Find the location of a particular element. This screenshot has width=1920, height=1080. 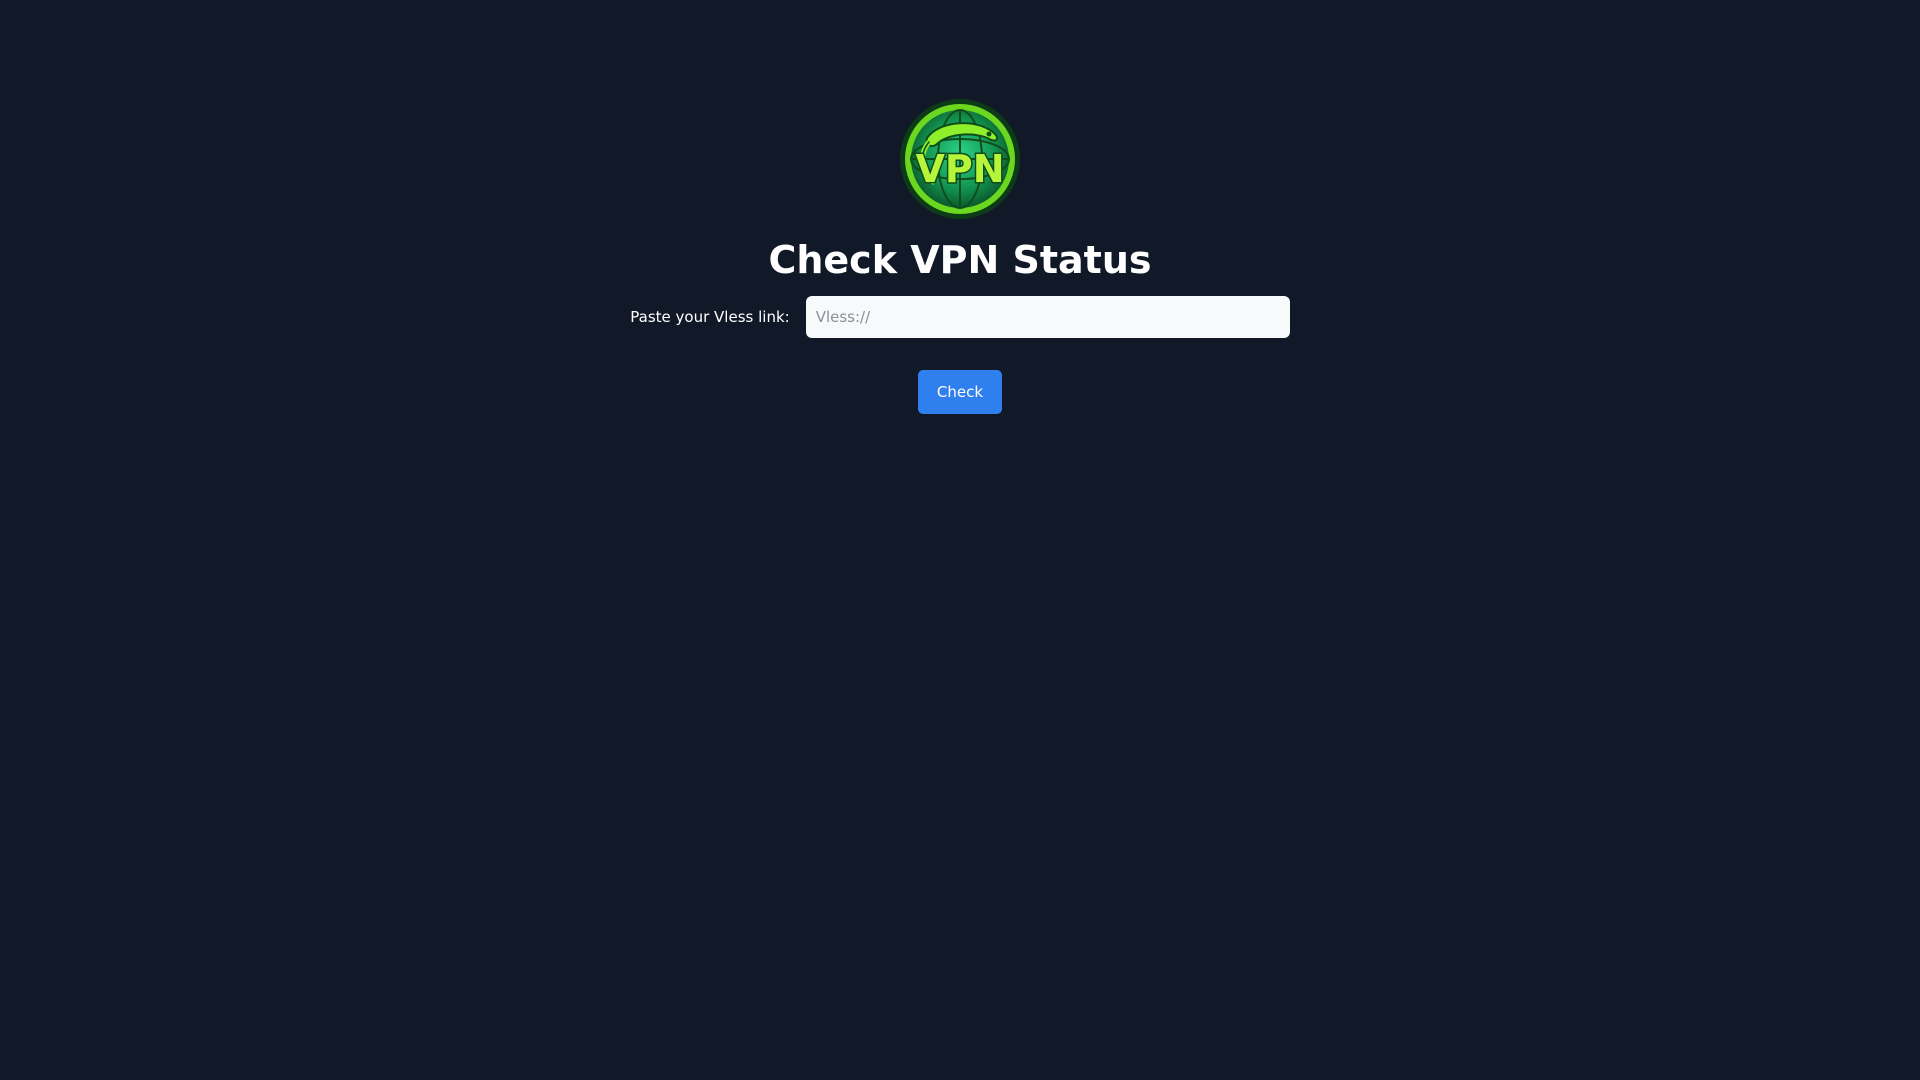

vpn-logo: VPN is located at coordinates (960, 159).